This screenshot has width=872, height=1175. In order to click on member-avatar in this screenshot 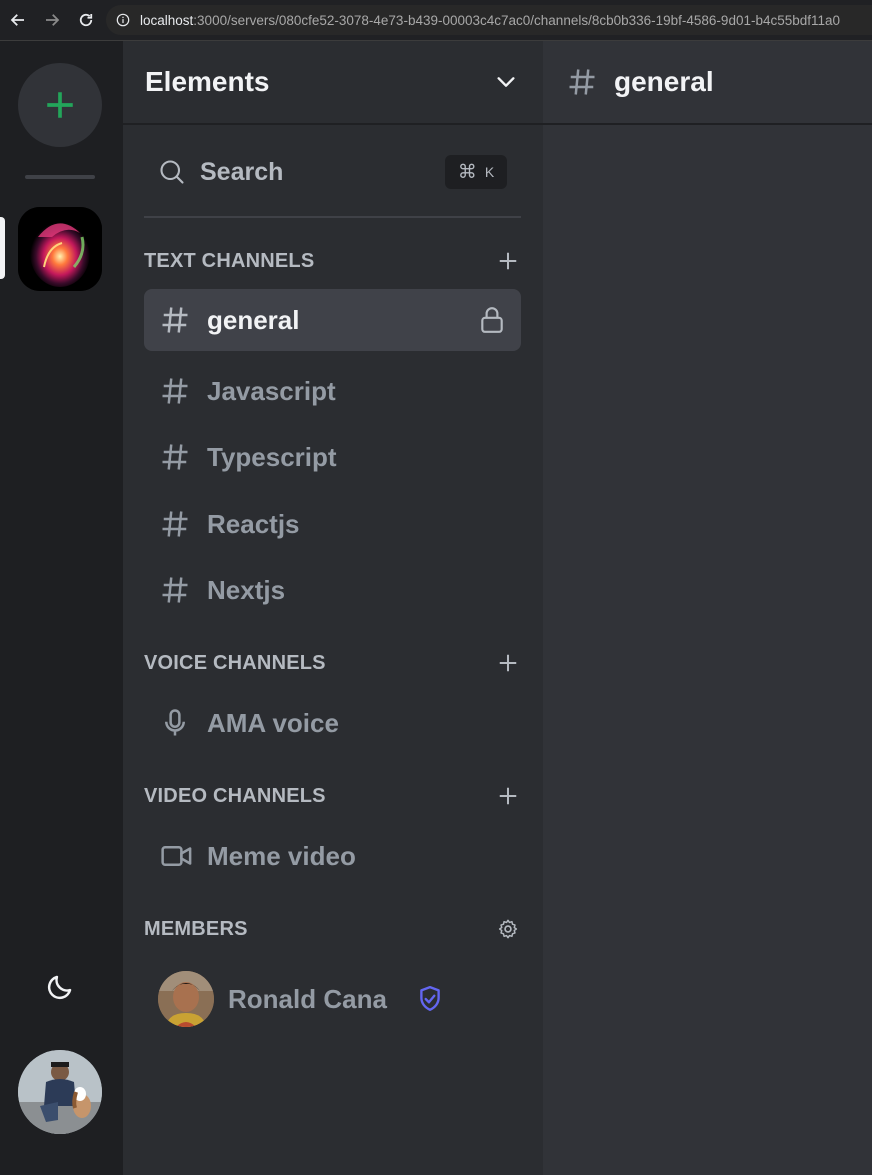, I will do `click(186, 999)`.